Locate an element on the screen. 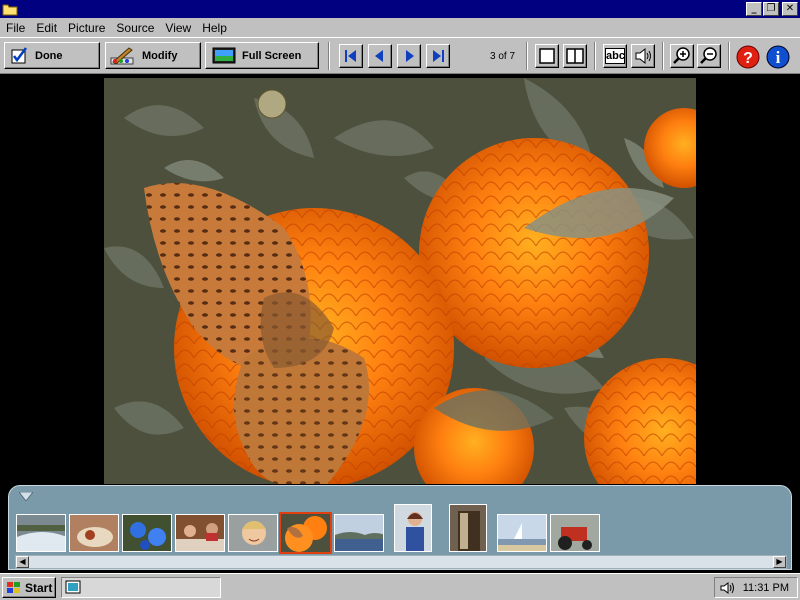  horizontal-scrollbar: ◀ ▶ is located at coordinates (401, 562).